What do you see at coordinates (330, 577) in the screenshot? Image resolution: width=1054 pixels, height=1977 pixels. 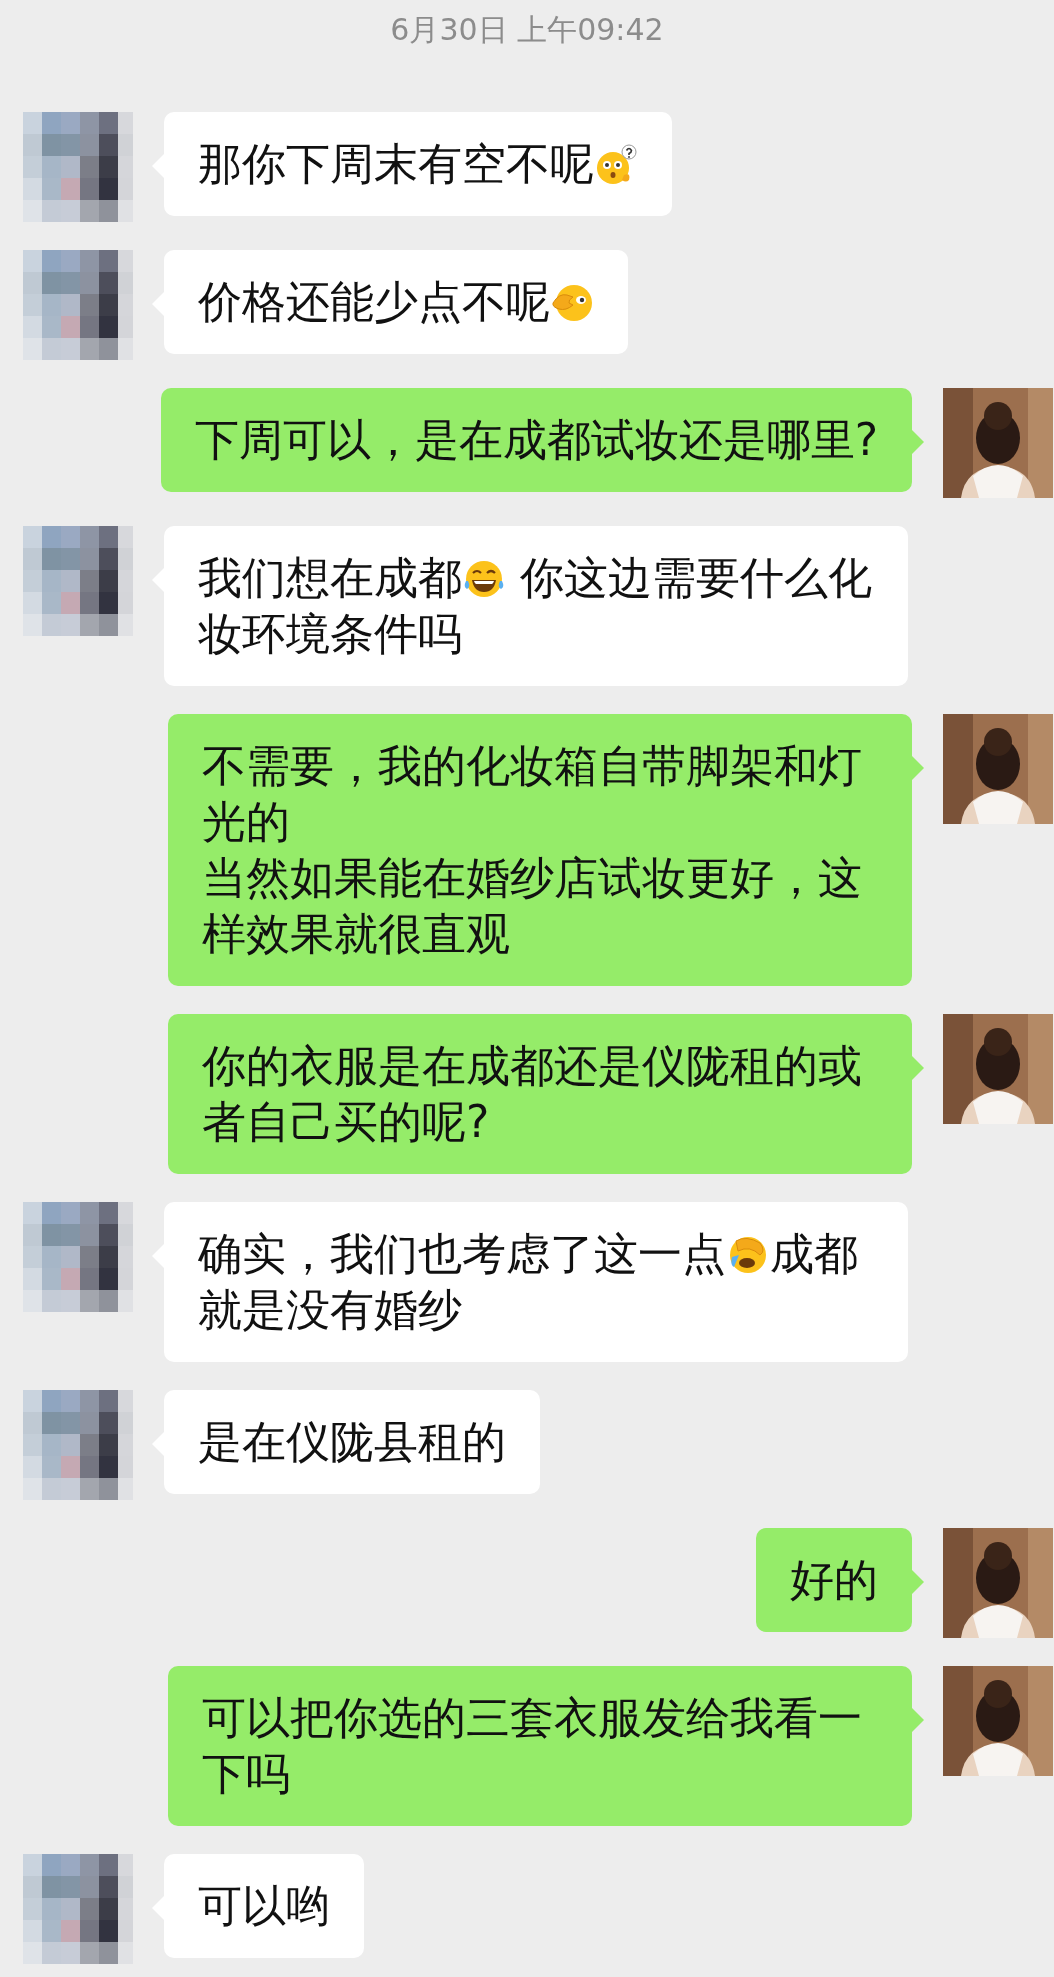 I see `message-text: 我们想在成都` at bounding box center [330, 577].